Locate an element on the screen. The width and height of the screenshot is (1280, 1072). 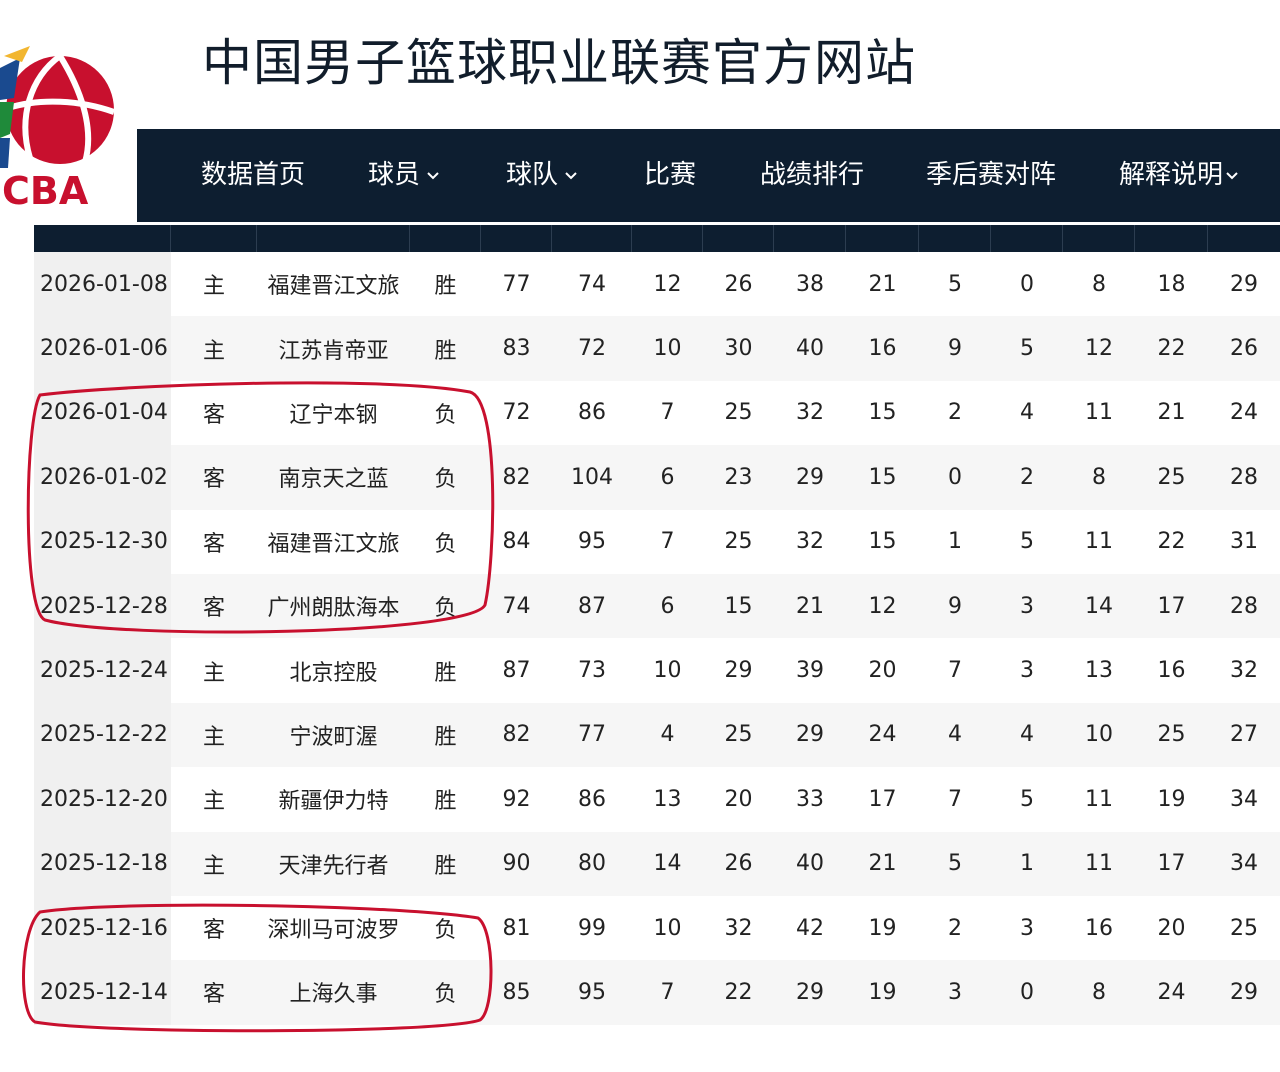
nav-label: 比赛 is located at coordinates (670, 175).